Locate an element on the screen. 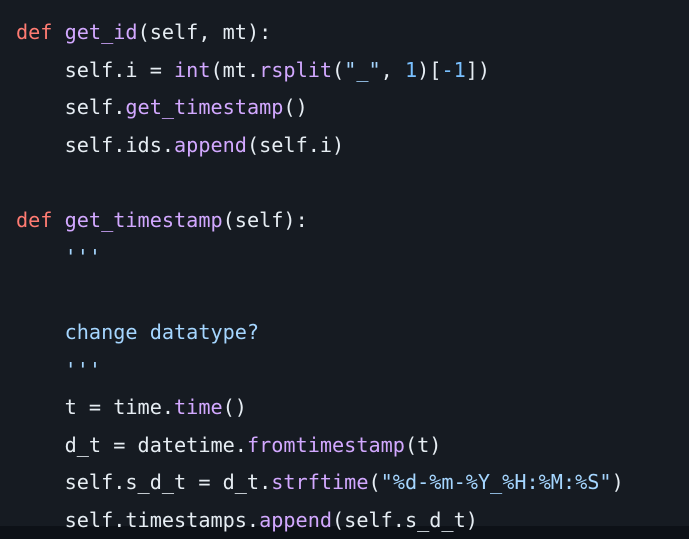 The image size is (689, 539). code-token: self. is located at coordinates (95, 107).